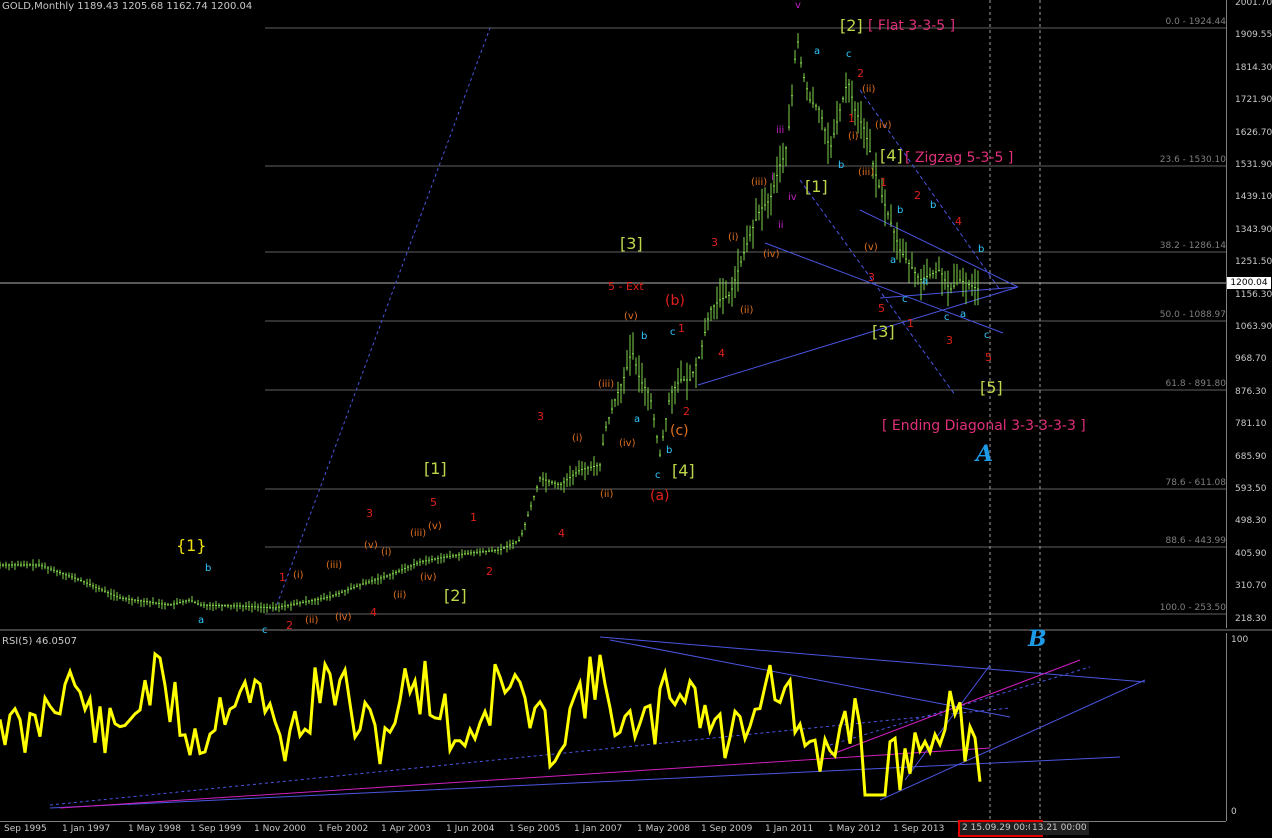 The image size is (1272, 838). What do you see at coordinates (165, 6) in the screenshot?
I see `ohlc-values: 1189.43 1205.68 1162.74 1200.04` at bounding box center [165, 6].